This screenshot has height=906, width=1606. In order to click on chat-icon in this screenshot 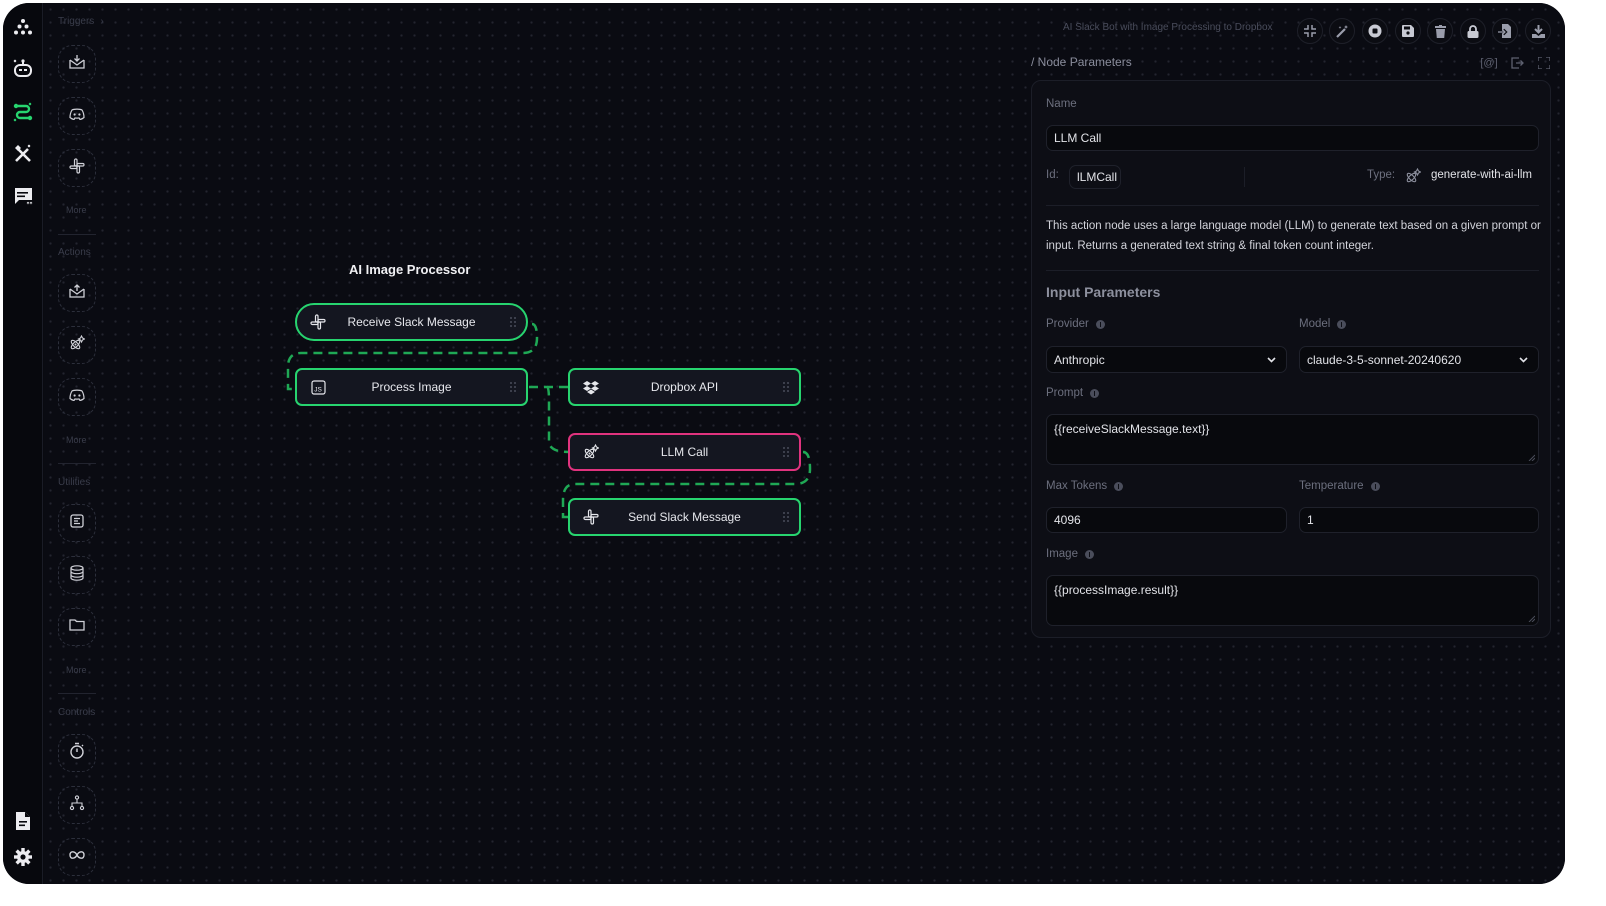, I will do `click(23, 196)`.